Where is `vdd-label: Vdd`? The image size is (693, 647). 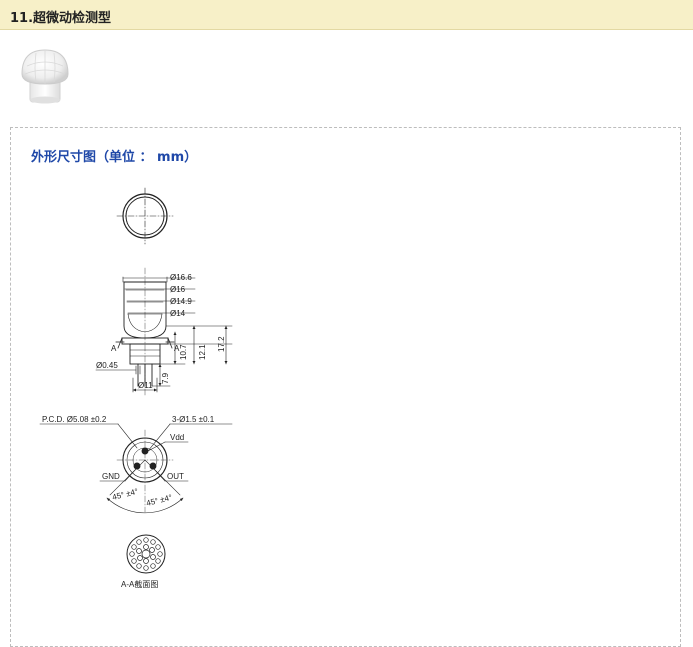 vdd-label: Vdd is located at coordinates (177, 437).